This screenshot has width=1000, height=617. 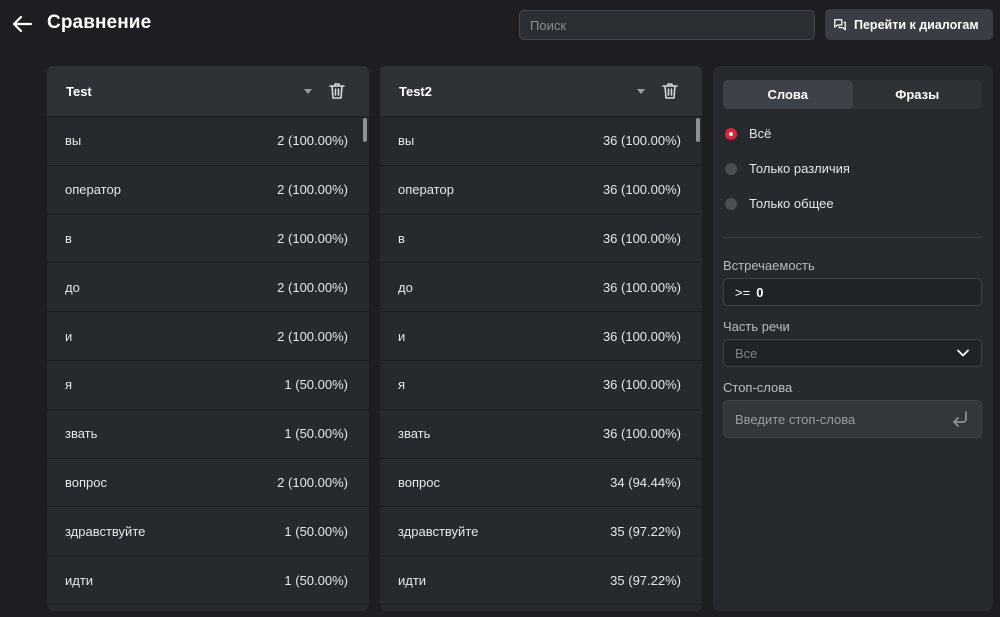 What do you see at coordinates (99, 22) in the screenshot?
I see `page-title: Сравнение` at bounding box center [99, 22].